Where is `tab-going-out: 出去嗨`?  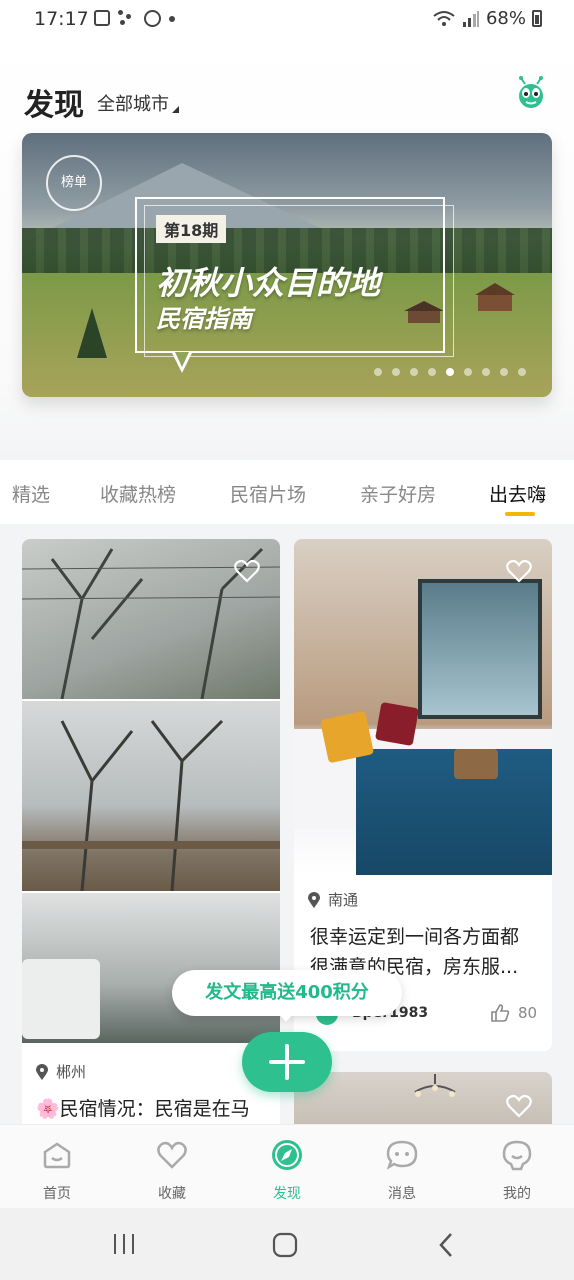 tab-going-out: 出去嗨 is located at coordinates (517, 493).